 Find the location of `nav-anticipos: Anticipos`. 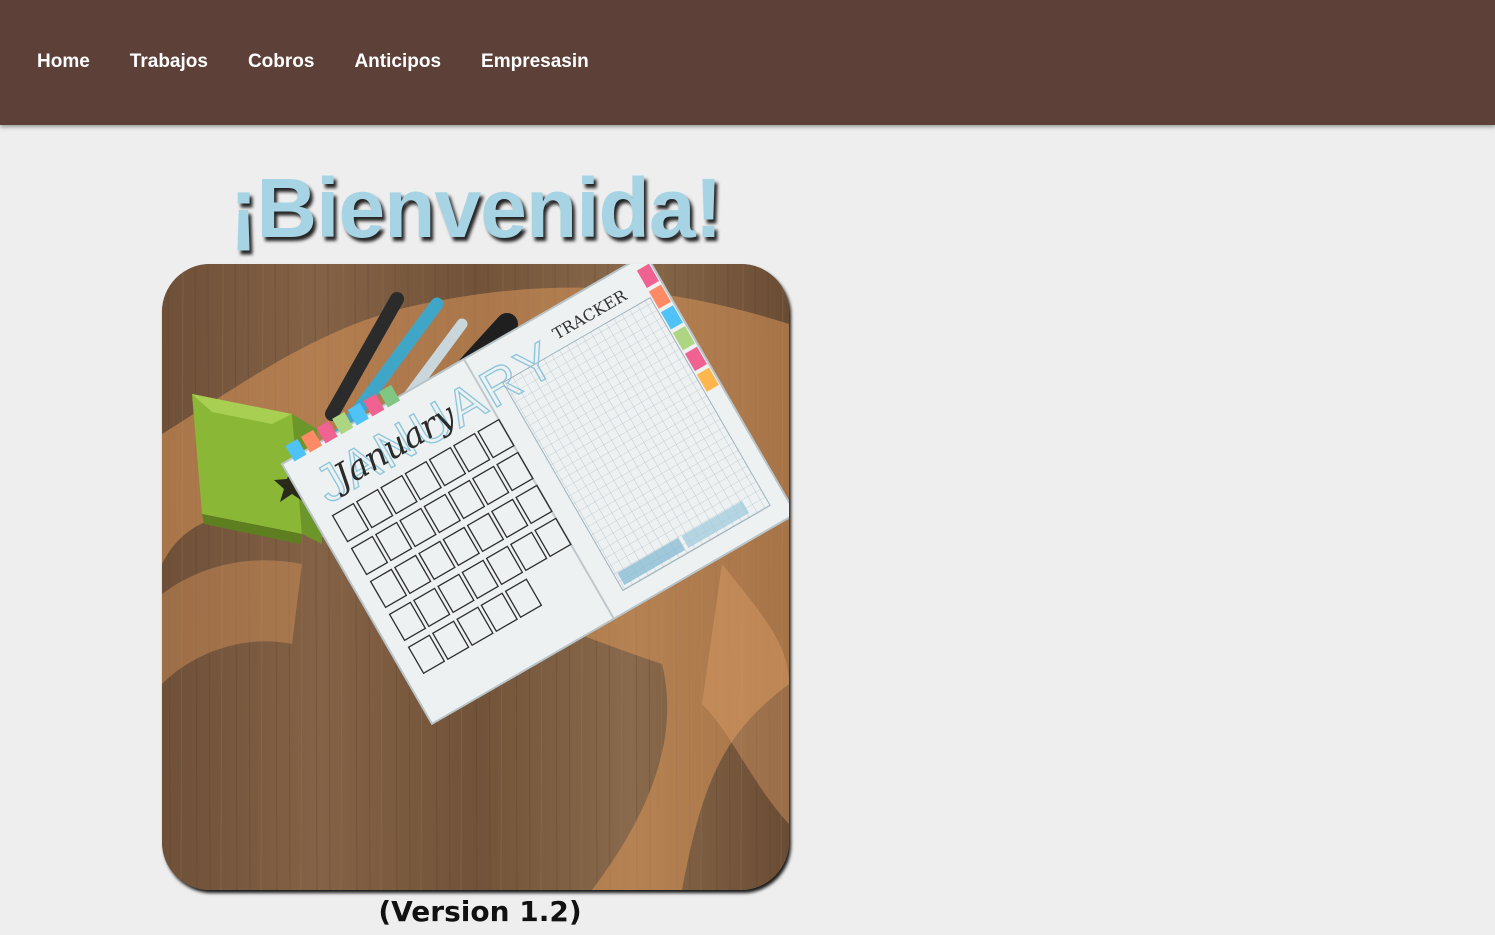

nav-anticipos: Anticipos is located at coordinates (397, 62).